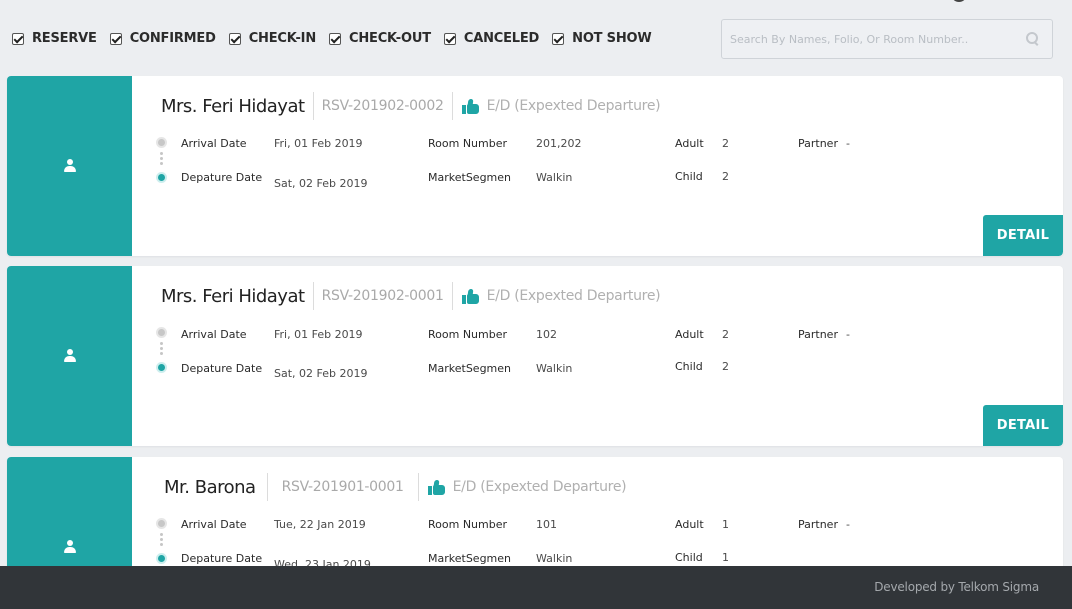  What do you see at coordinates (956, 587) in the screenshot?
I see `footer-credit: Developed by Telkom Sigma` at bounding box center [956, 587].